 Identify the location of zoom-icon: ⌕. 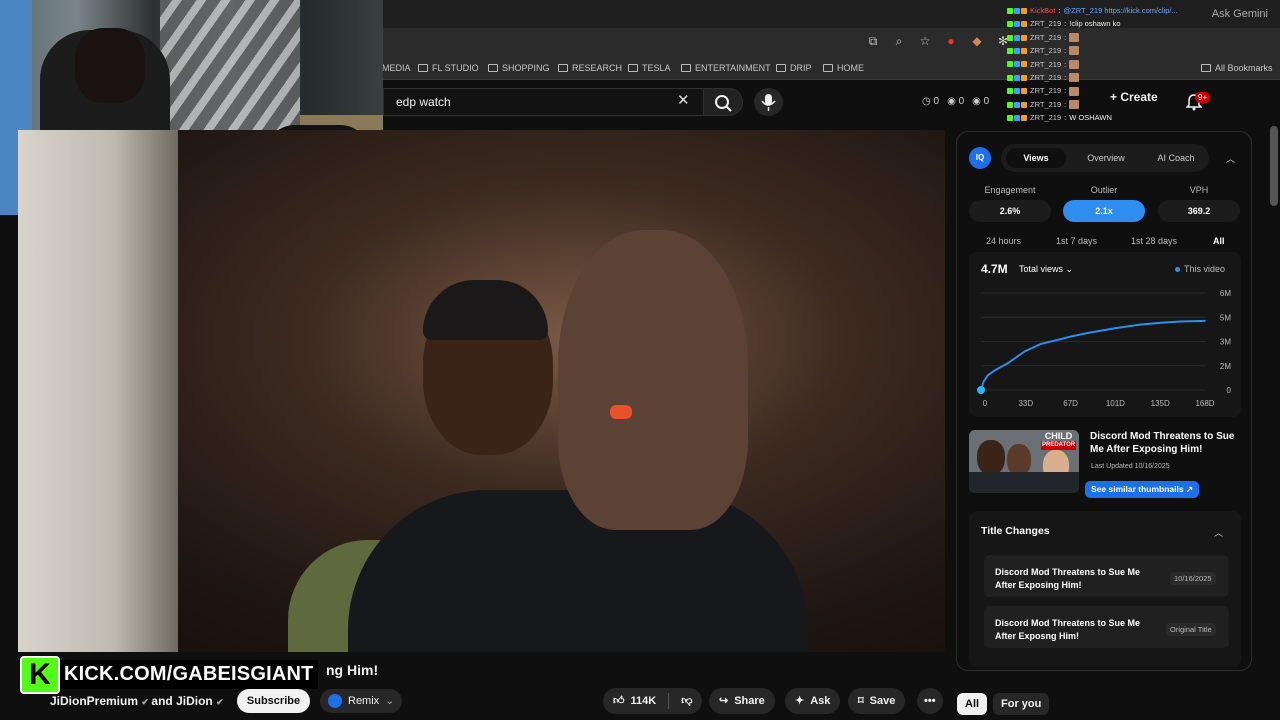
(899, 41).